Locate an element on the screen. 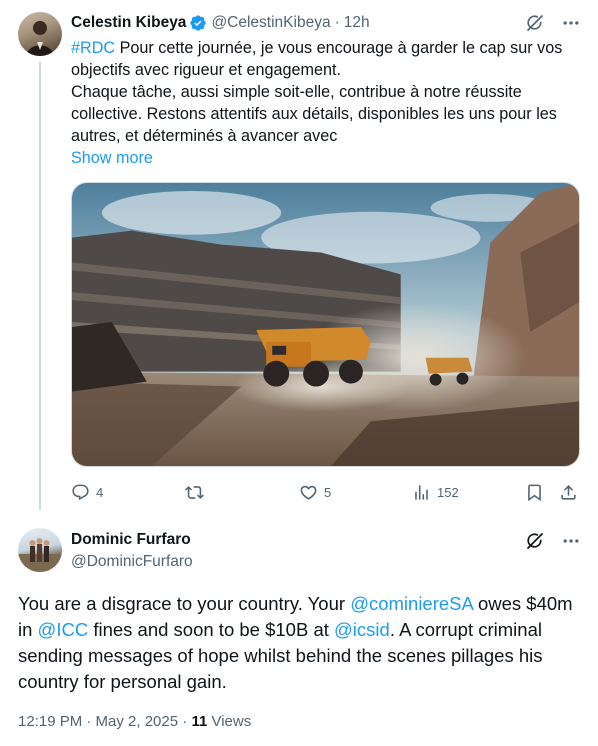 The width and height of the screenshot is (598, 746). mention-link: @icsid is located at coordinates (362, 629).